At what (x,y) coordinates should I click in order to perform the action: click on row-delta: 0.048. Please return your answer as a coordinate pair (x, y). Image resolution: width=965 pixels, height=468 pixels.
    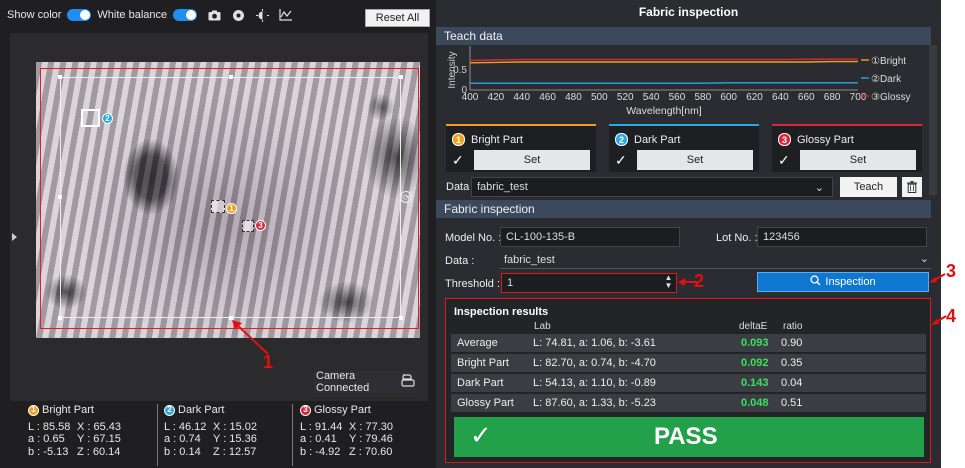
    Looking at the image, I should click on (755, 403).